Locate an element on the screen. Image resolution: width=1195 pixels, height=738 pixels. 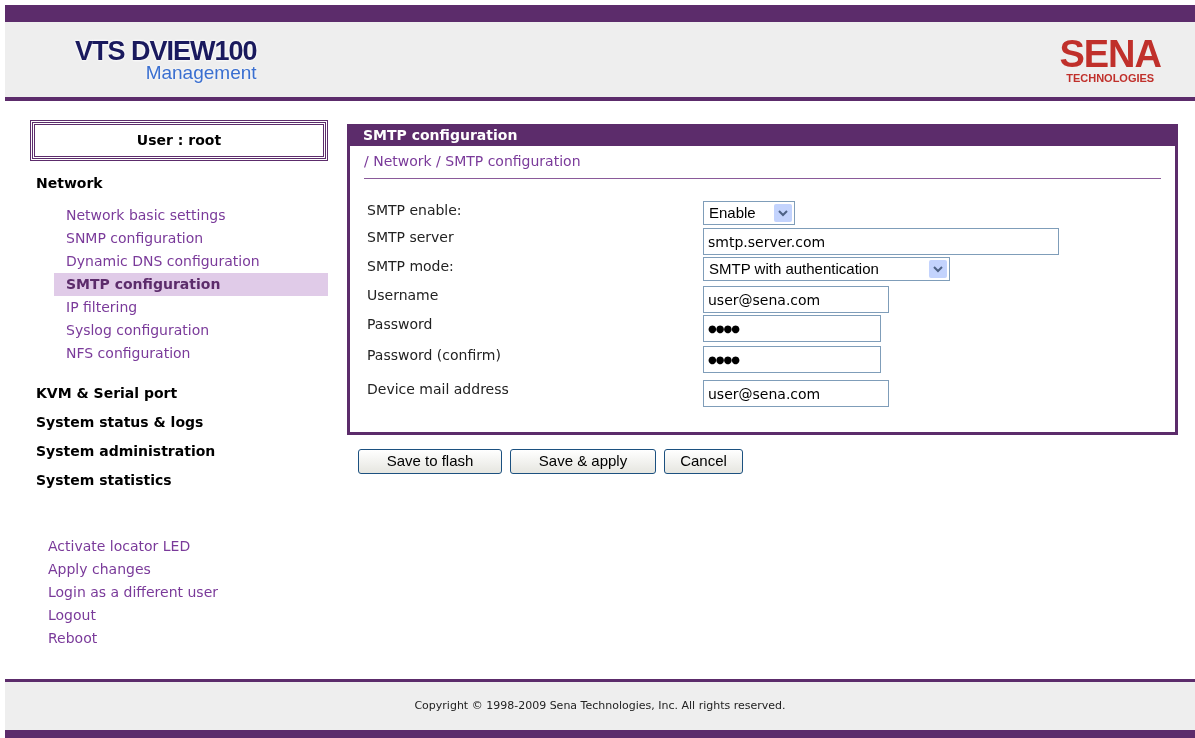
nav-item: Dynamic DNS configuration is located at coordinates (191, 261).